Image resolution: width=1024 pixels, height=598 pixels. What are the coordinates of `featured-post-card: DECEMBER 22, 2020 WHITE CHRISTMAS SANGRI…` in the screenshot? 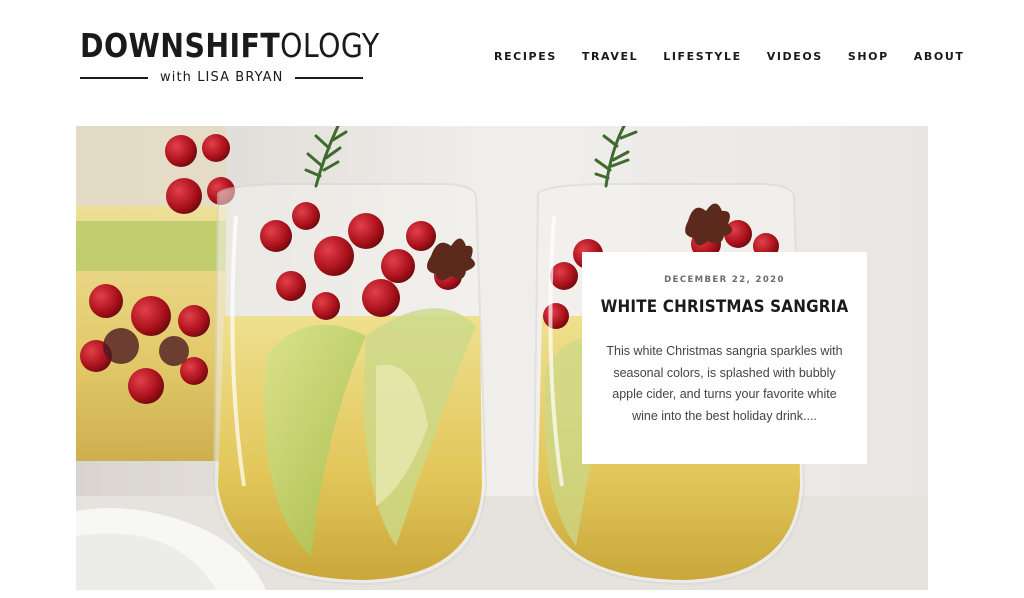 It's located at (724, 358).